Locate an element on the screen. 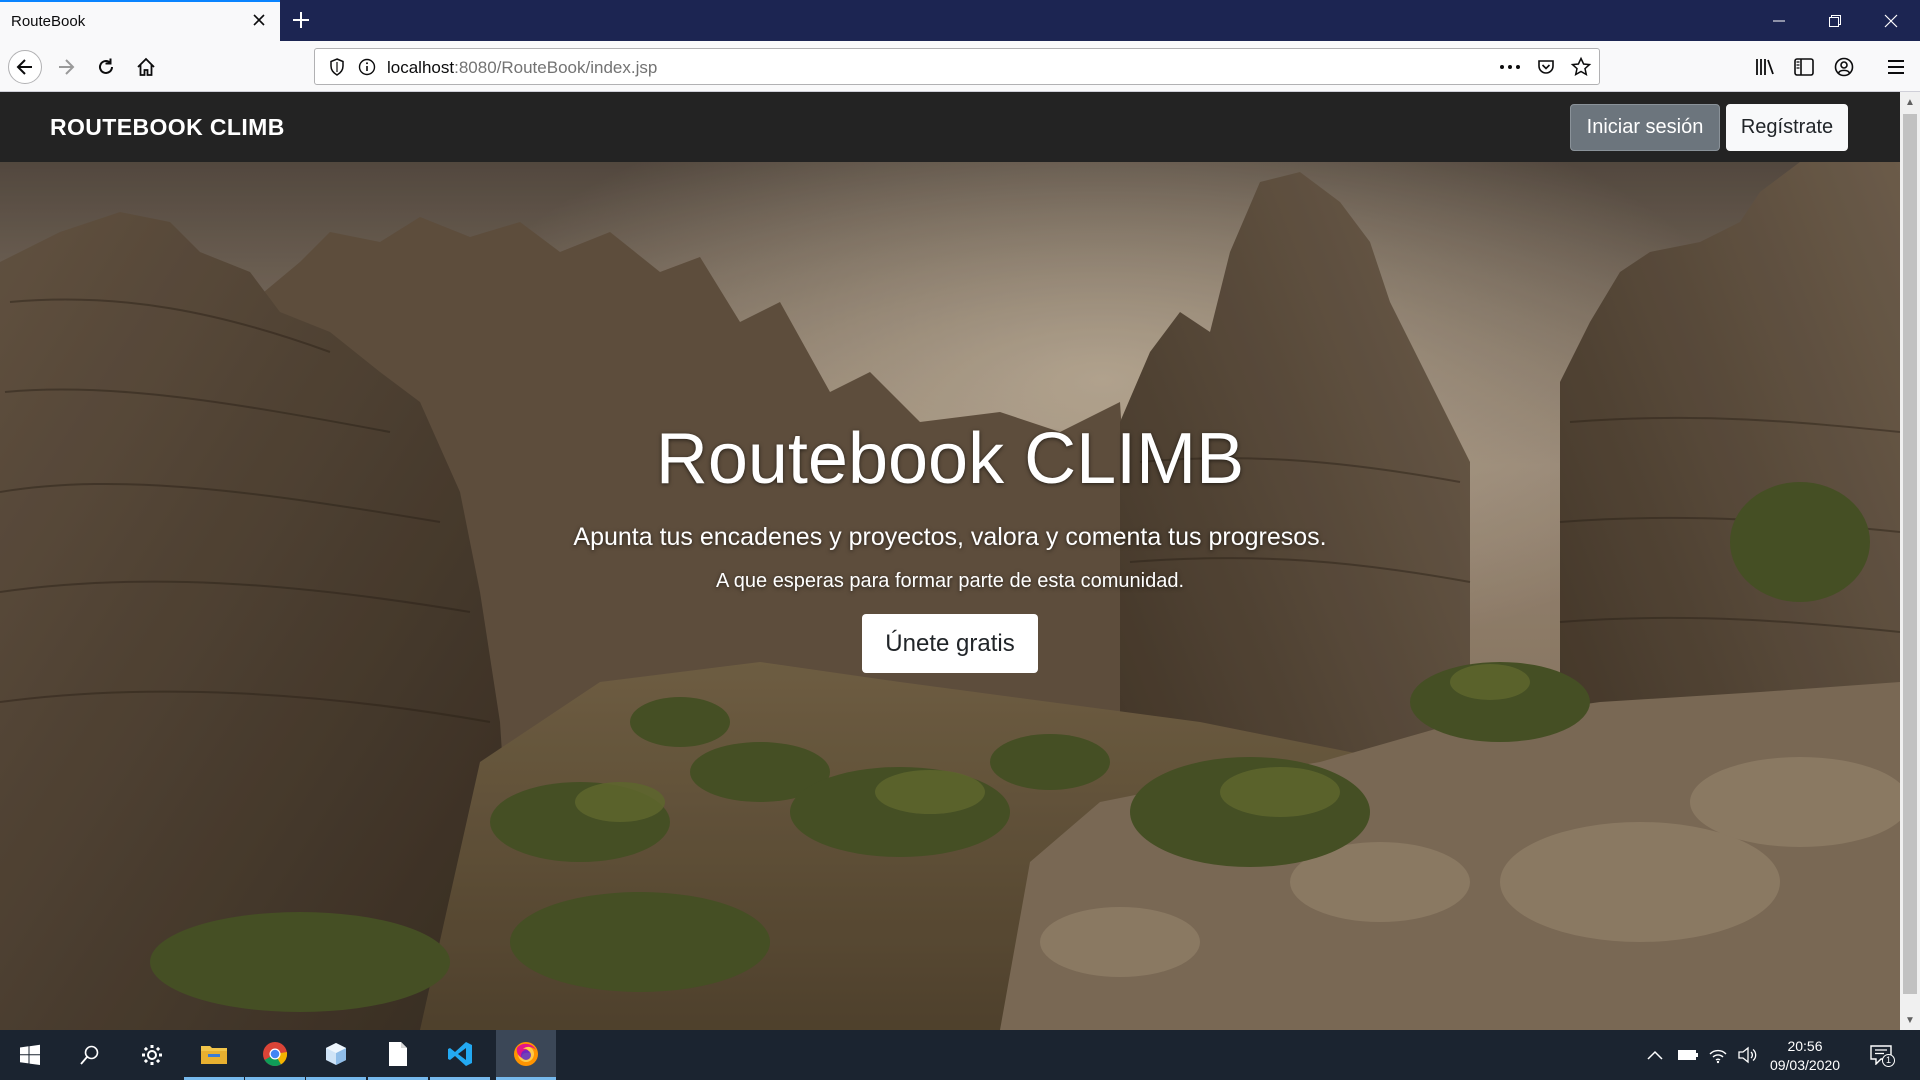 The height and width of the screenshot is (1080, 1920). url-host: localhost is located at coordinates (421, 67).